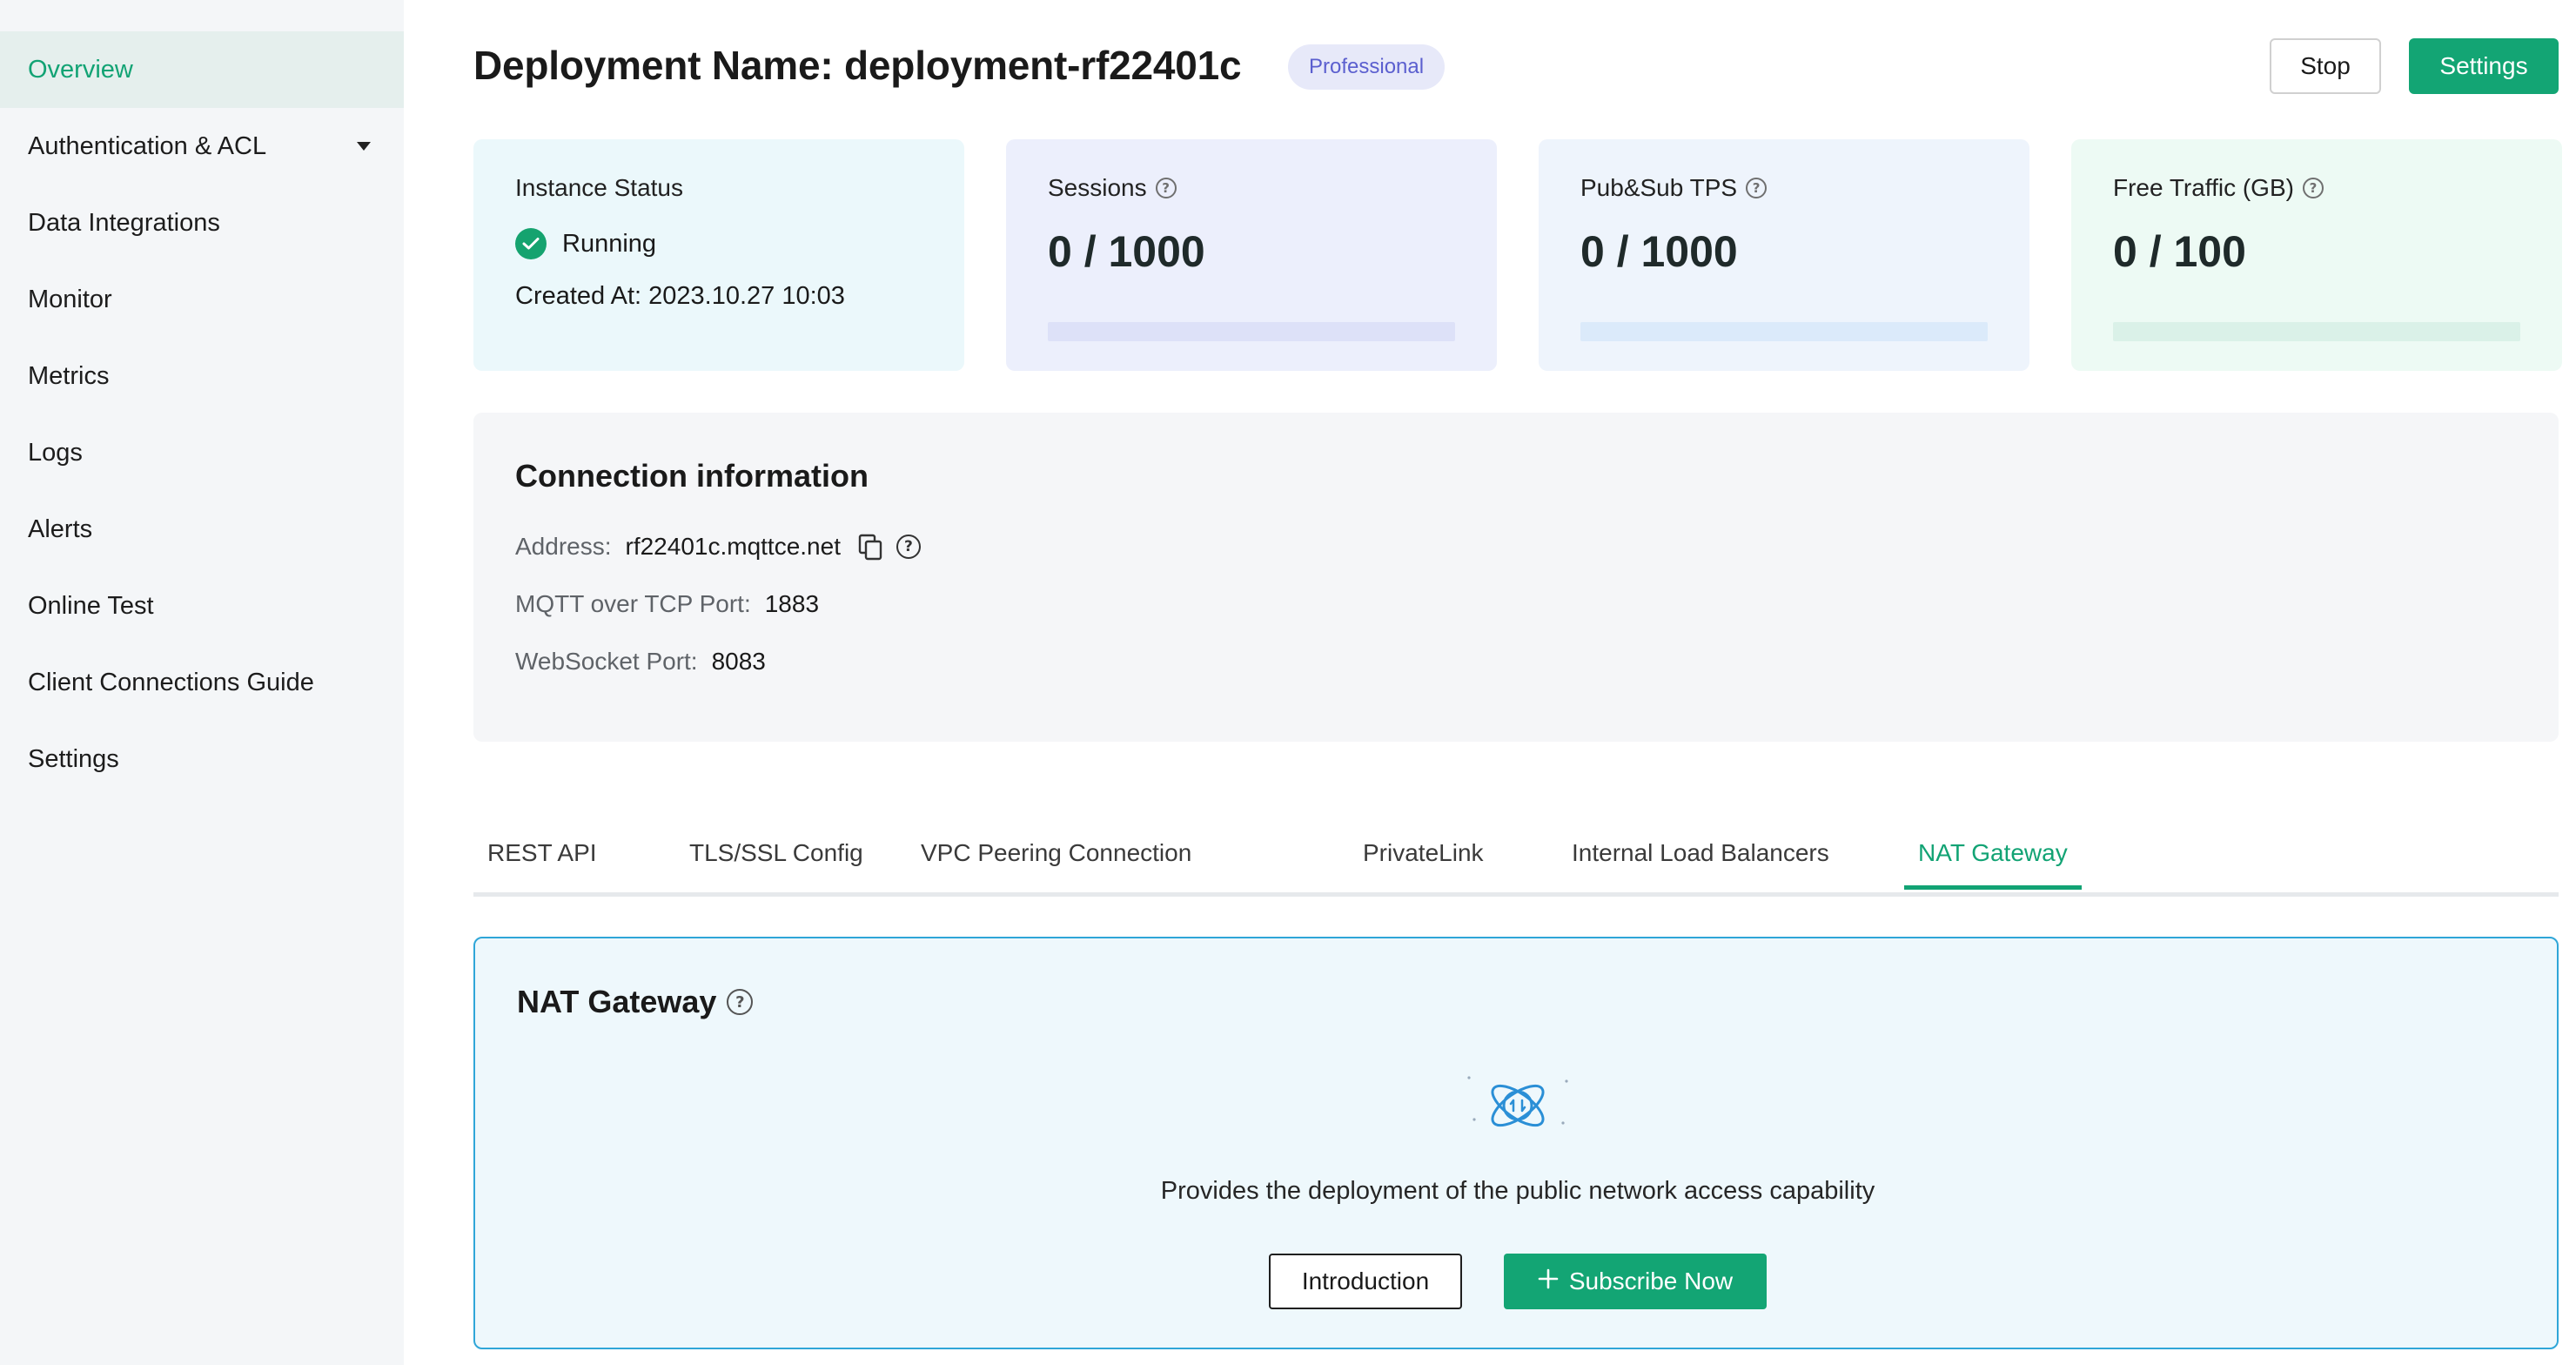 The height and width of the screenshot is (1365, 2576). What do you see at coordinates (55, 452) in the screenshot?
I see `sidebar-item-label: Logs` at bounding box center [55, 452].